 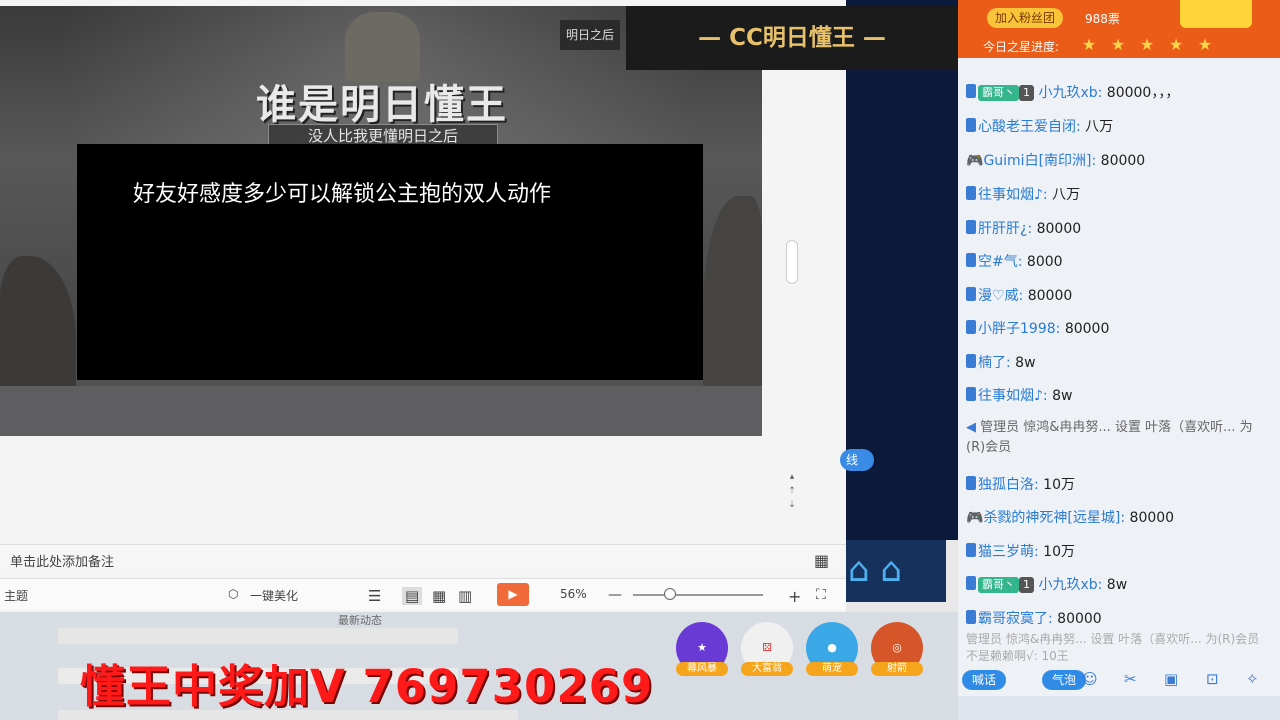 What do you see at coordinates (857, 460) in the screenshot?
I see `live-tag: 线` at bounding box center [857, 460].